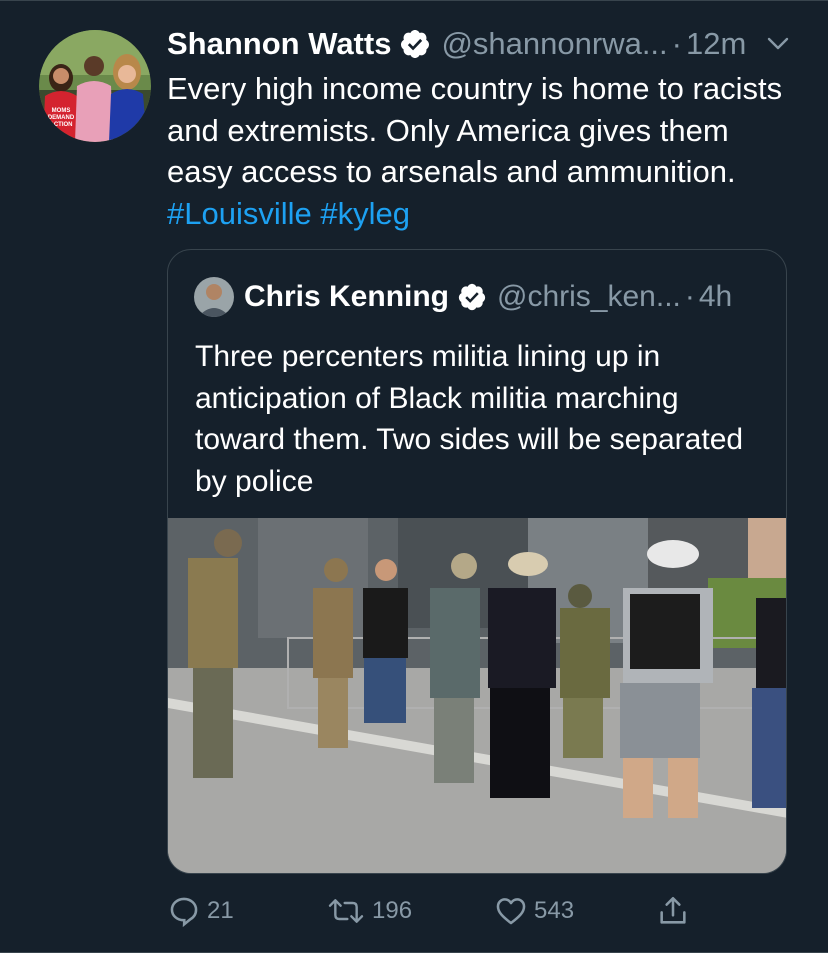 This screenshot has width=828, height=953. Describe the element at coordinates (715, 296) in the screenshot. I see `quoted-timestamp: 4h` at that location.